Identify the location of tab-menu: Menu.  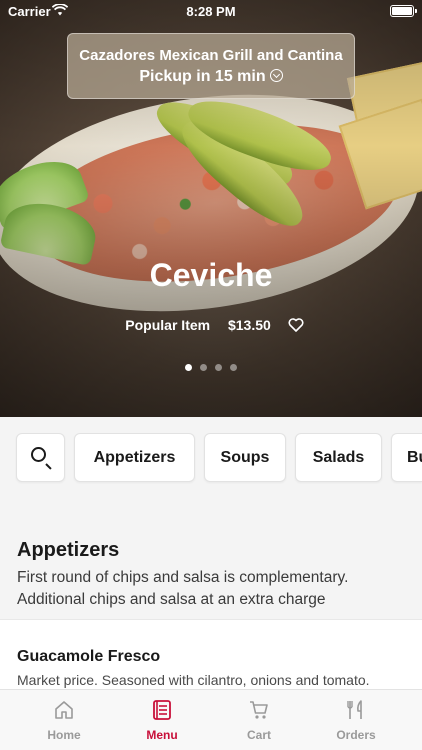
(162, 720).